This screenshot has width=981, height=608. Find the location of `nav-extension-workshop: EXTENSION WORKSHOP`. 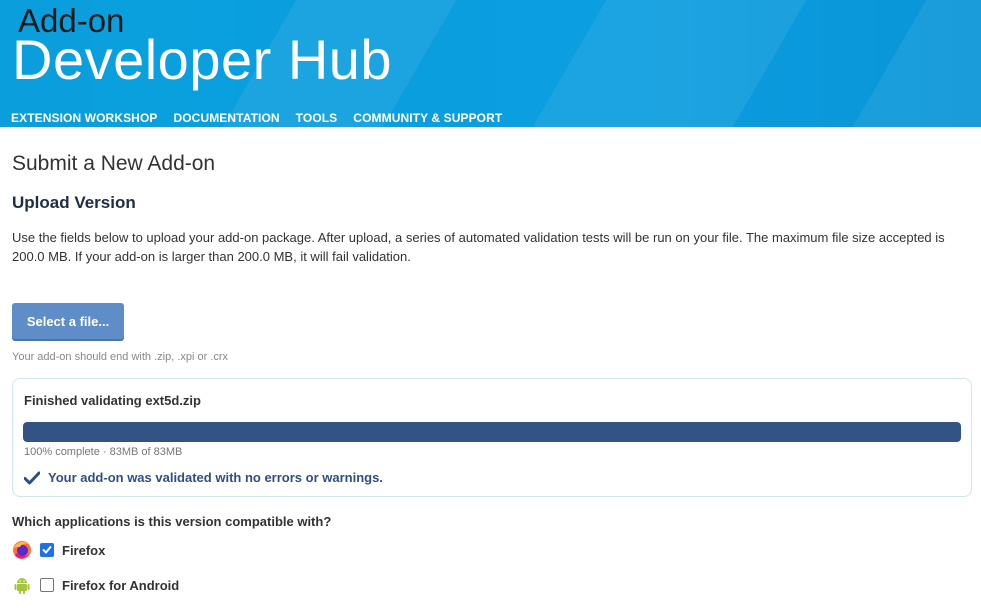

nav-extension-workshop: EXTENSION WORKSHOP is located at coordinates (84, 118).